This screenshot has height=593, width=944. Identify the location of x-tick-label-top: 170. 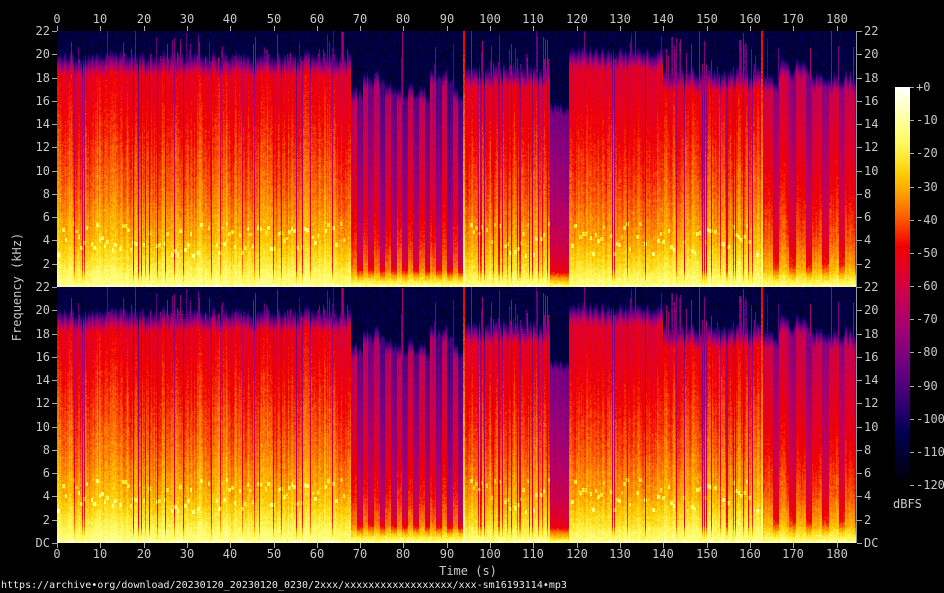
(793, 19).